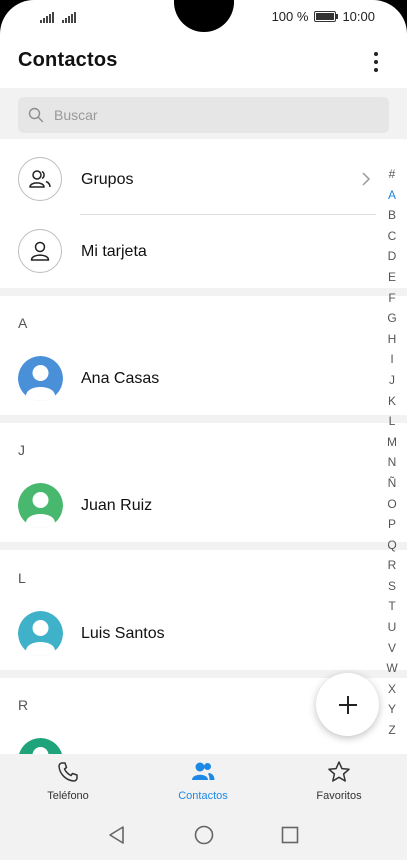  What do you see at coordinates (117, 505) in the screenshot?
I see `contact-name: Juan Ruiz` at bounding box center [117, 505].